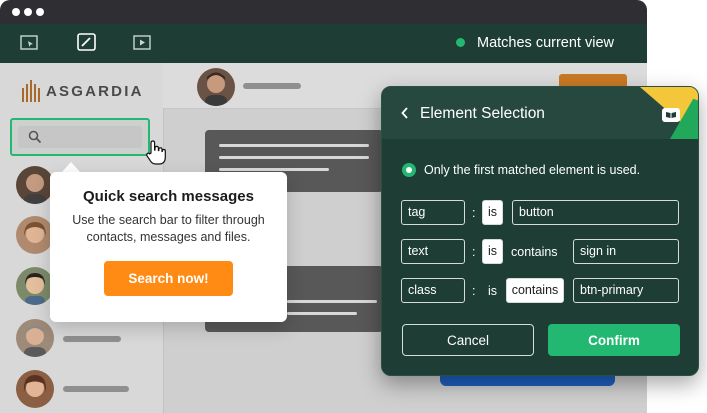 The height and width of the screenshot is (413, 707). Describe the element at coordinates (595, 212) in the screenshot. I see `rule-value-field: button` at that location.